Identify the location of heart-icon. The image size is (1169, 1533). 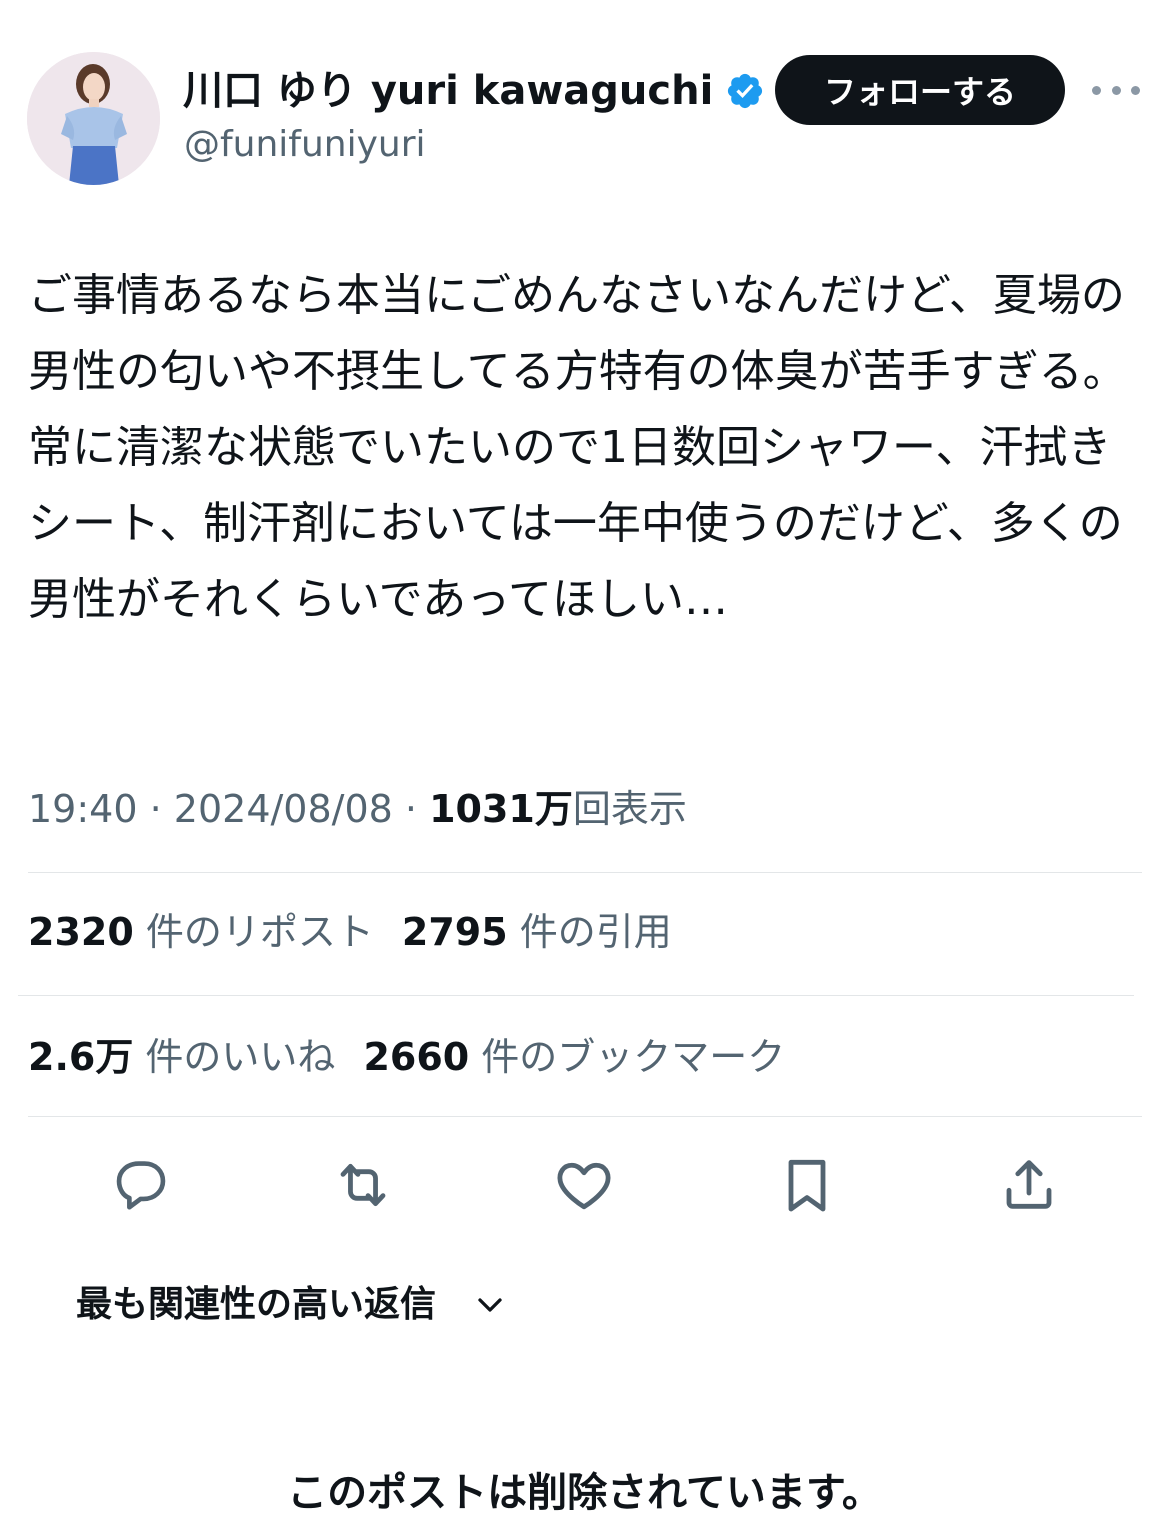
(584, 1186).